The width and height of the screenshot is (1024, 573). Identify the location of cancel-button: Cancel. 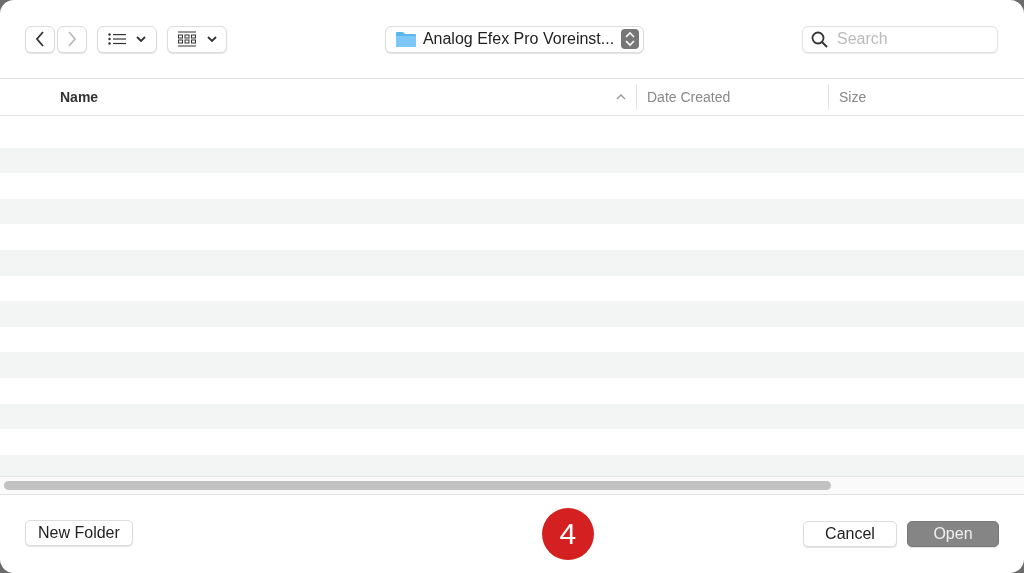
(850, 534).